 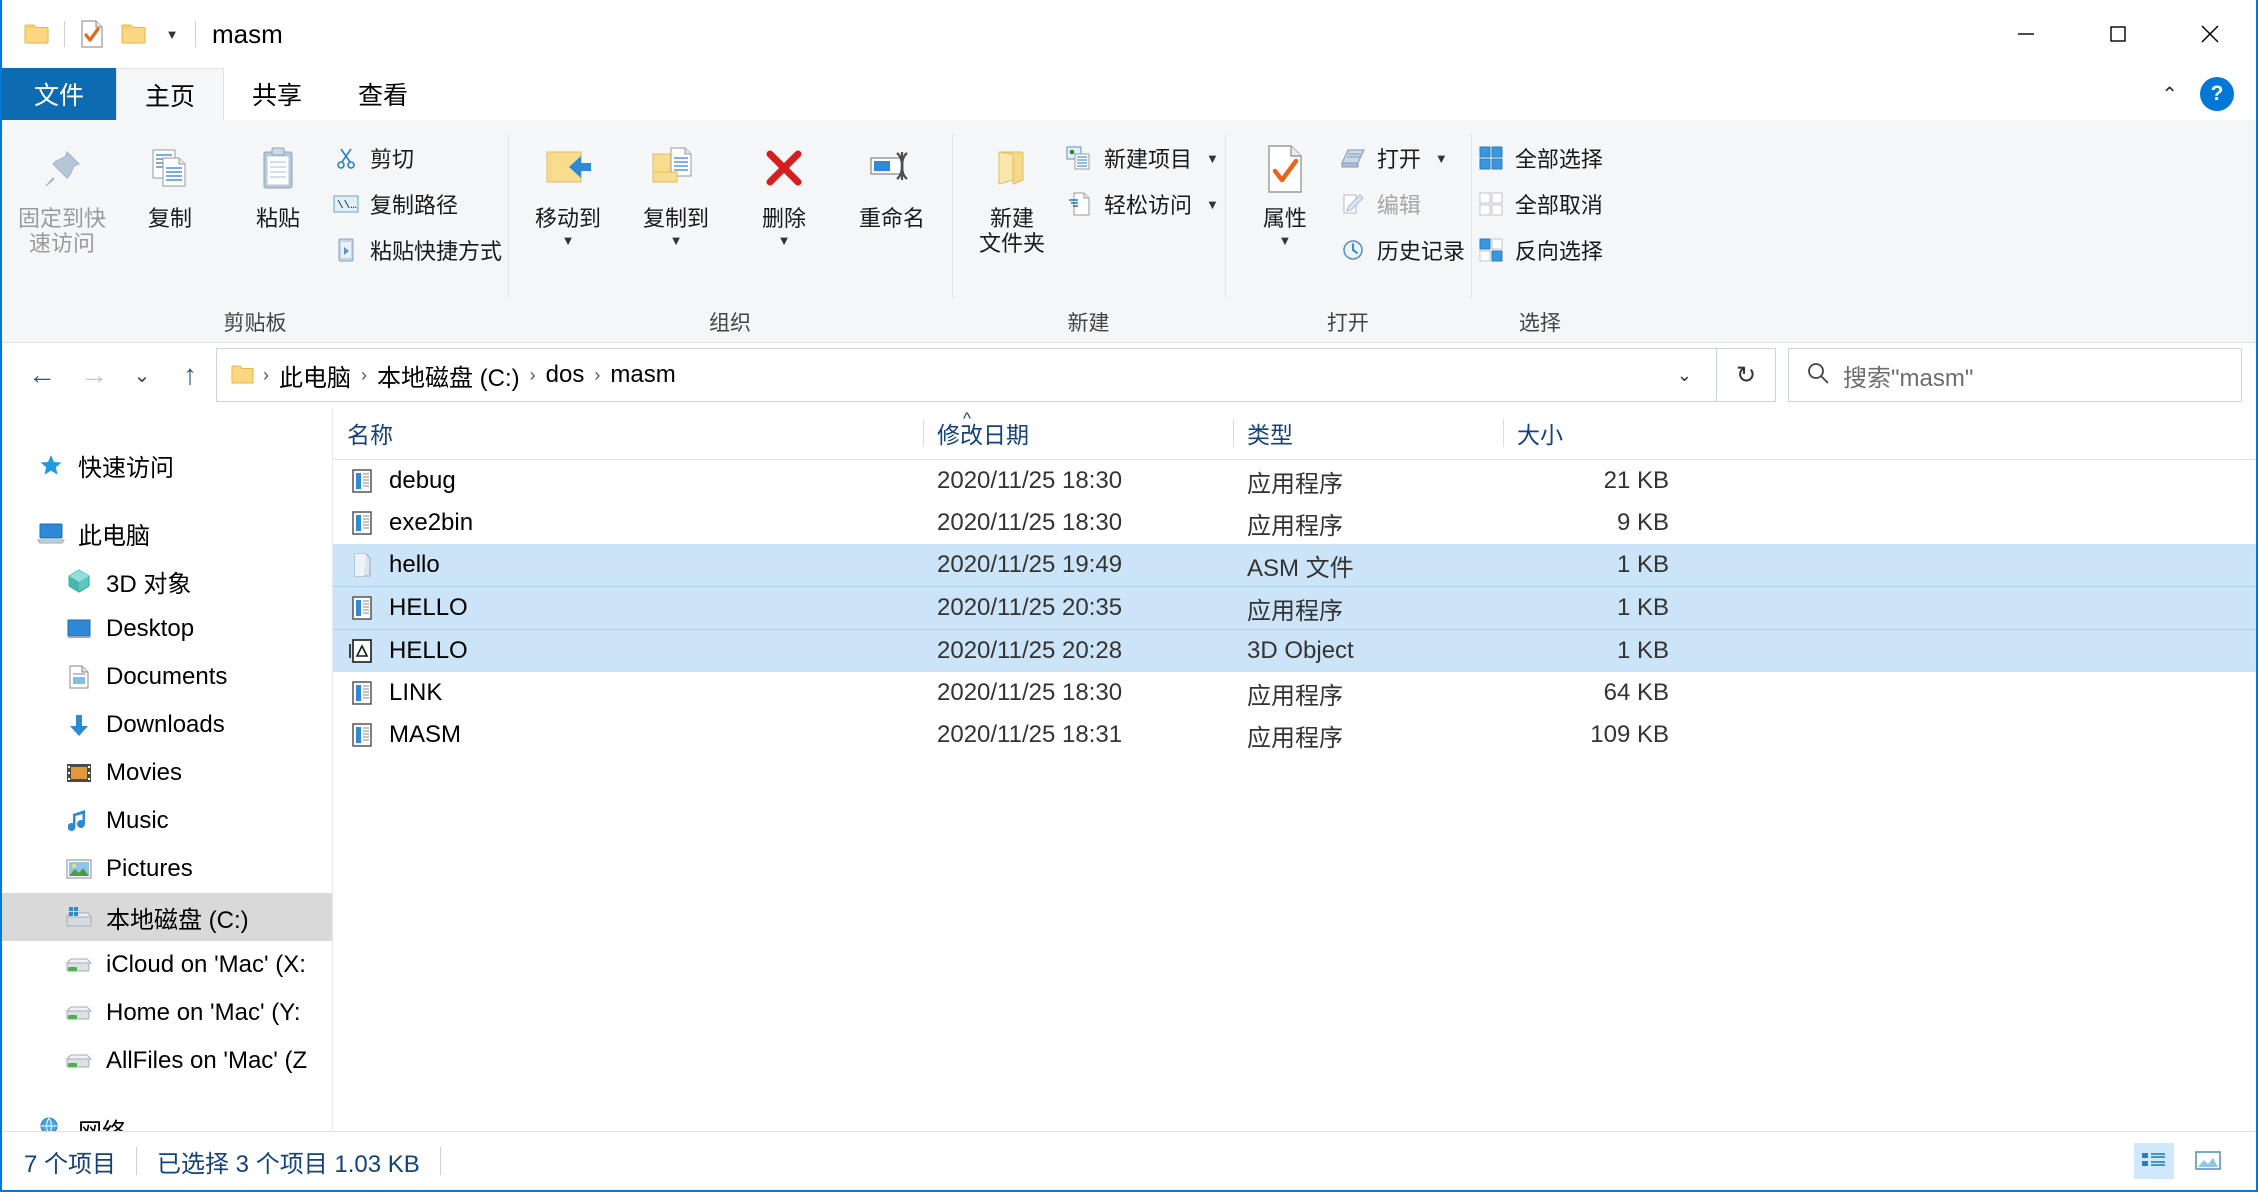 What do you see at coordinates (425, 734) in the screenshot?
I see `file-name-label: MASM` at bounding box center [425, 734].